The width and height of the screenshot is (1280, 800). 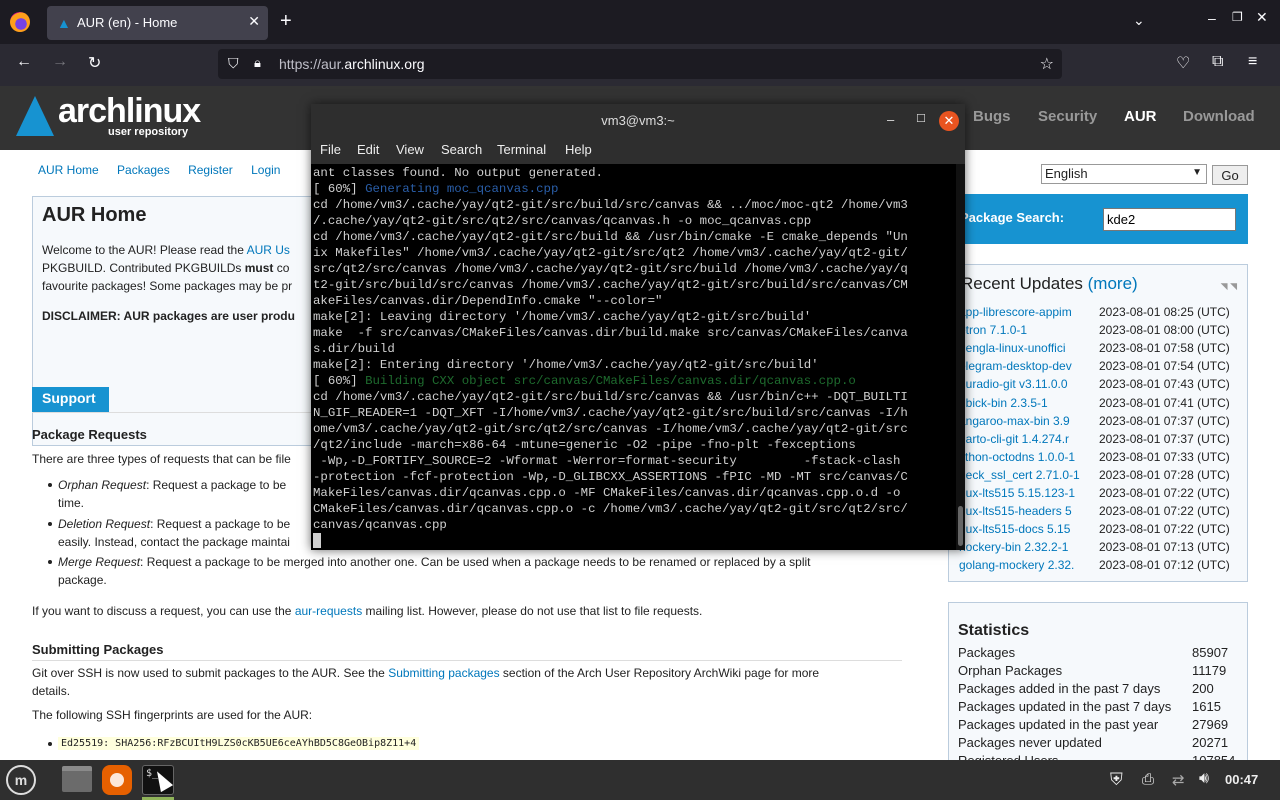 I want to click on printer-icon: ⎙, so click(x=1148, y=779).